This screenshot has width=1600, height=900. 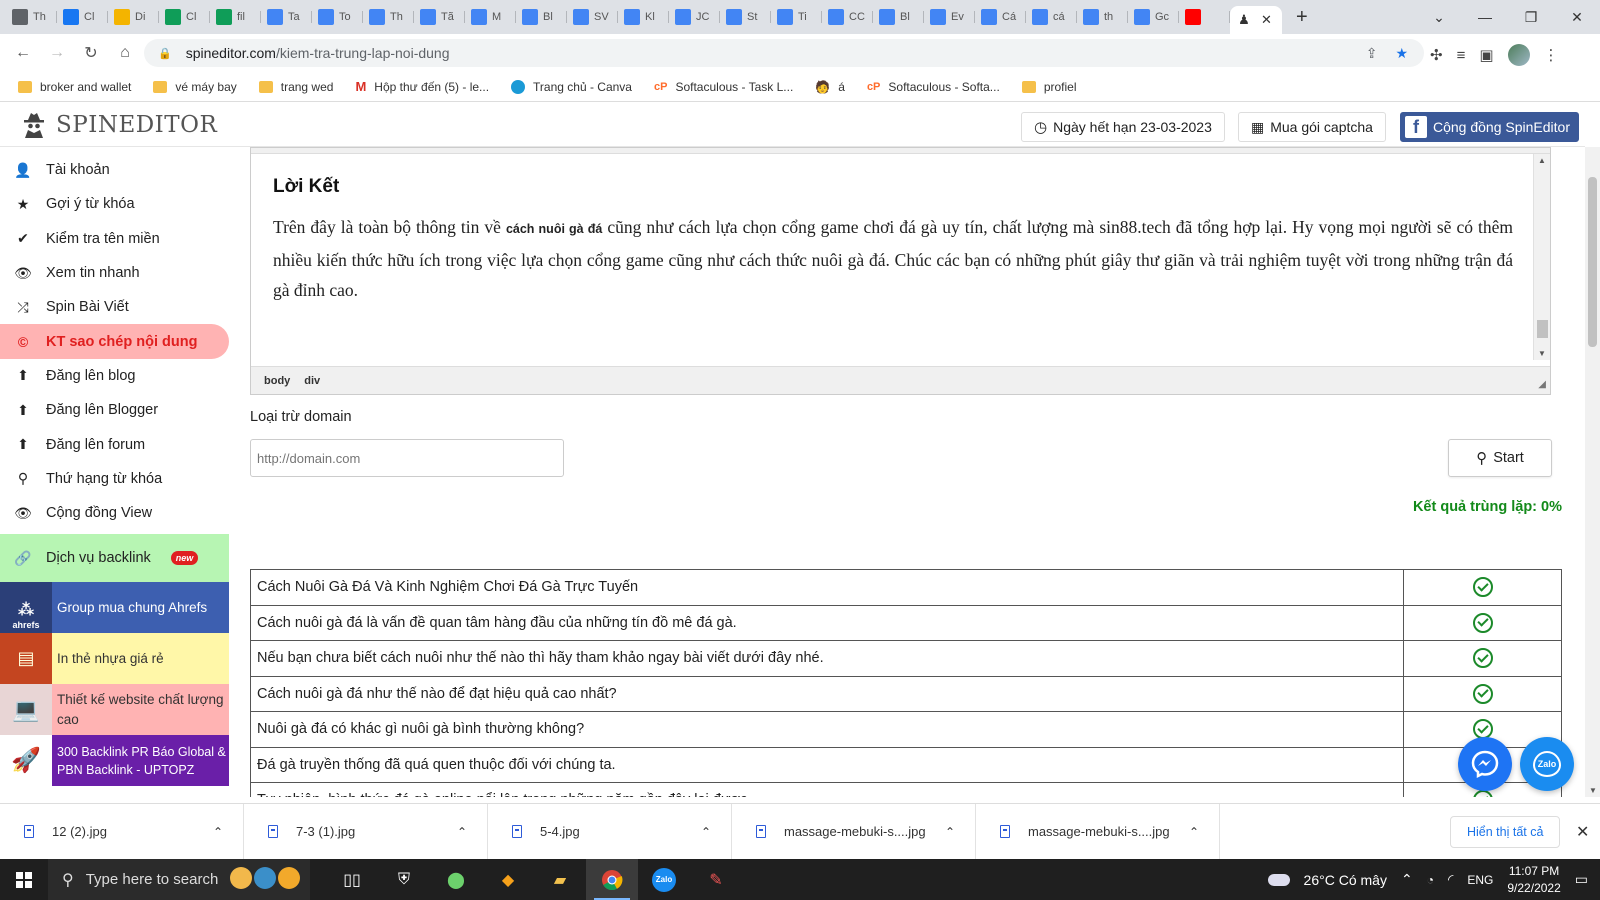 What do you see at coordinates (114, 204) in the screenshot?
I see `sidebar-item-1: ★ Gợi ý từ khóa` at bounding box center [114, 204].